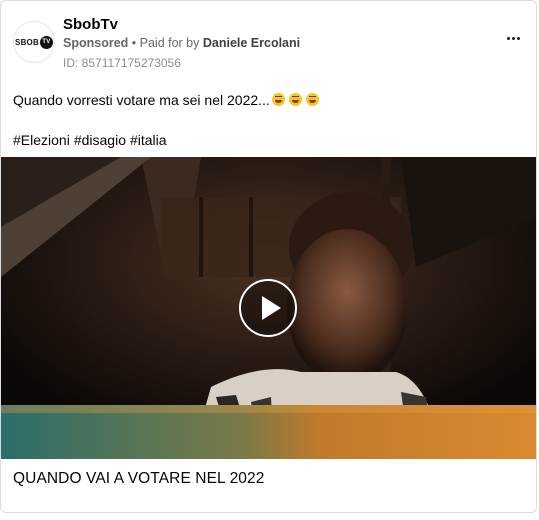 The width and height of the screenshot is (539, 520). What do you see at coordinates (122, 63) in the screenshot?
I see `ad-id: ID: 857117175273056` at bounding box center [122, 63].